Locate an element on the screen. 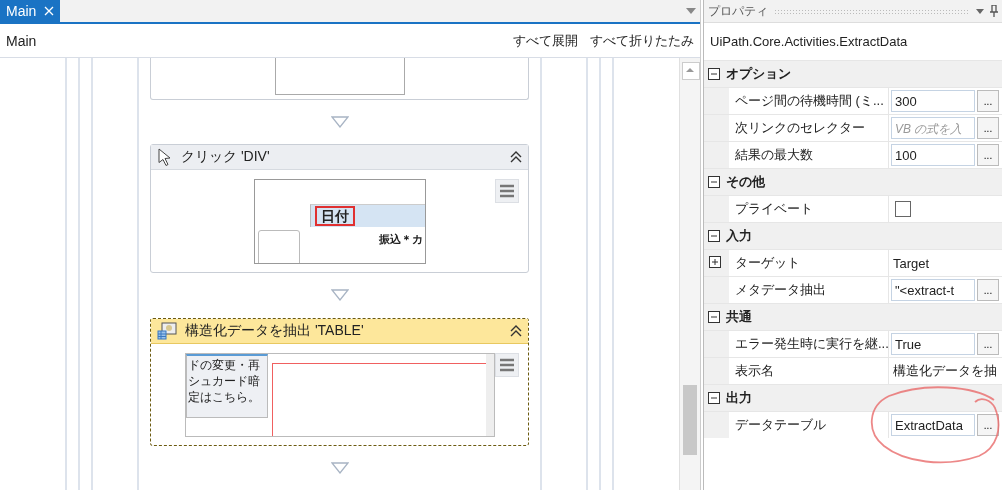 This screenshot has width=1002, height=490. scroll-thumb is located at coordinates (690, 420).